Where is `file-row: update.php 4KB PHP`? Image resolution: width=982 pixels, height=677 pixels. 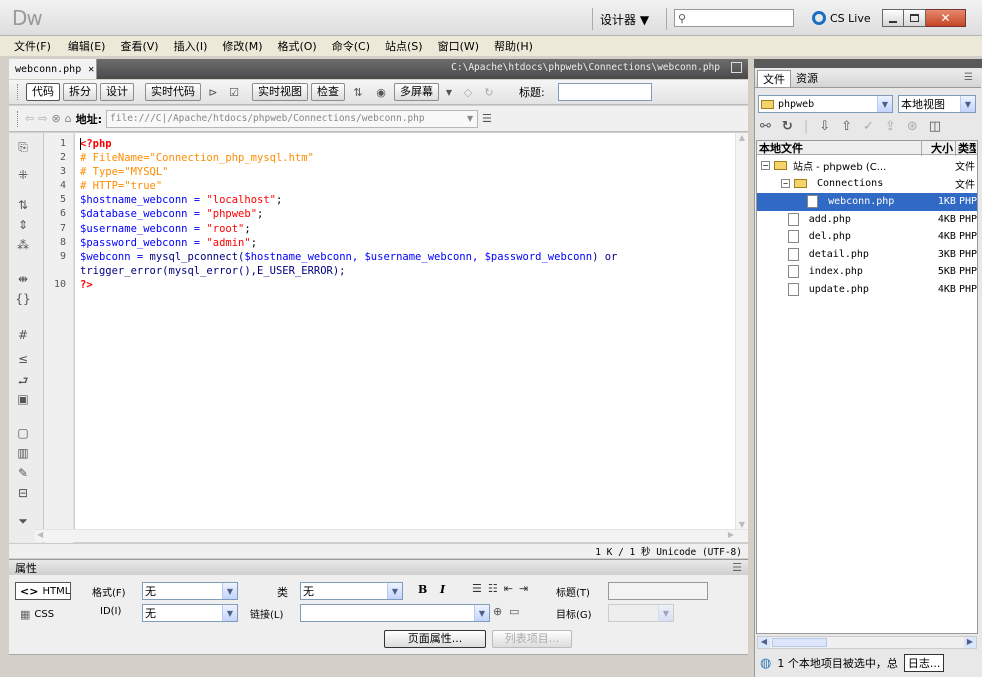 file-row: update.php 4KB PHP is located at coordinates (867, 290).